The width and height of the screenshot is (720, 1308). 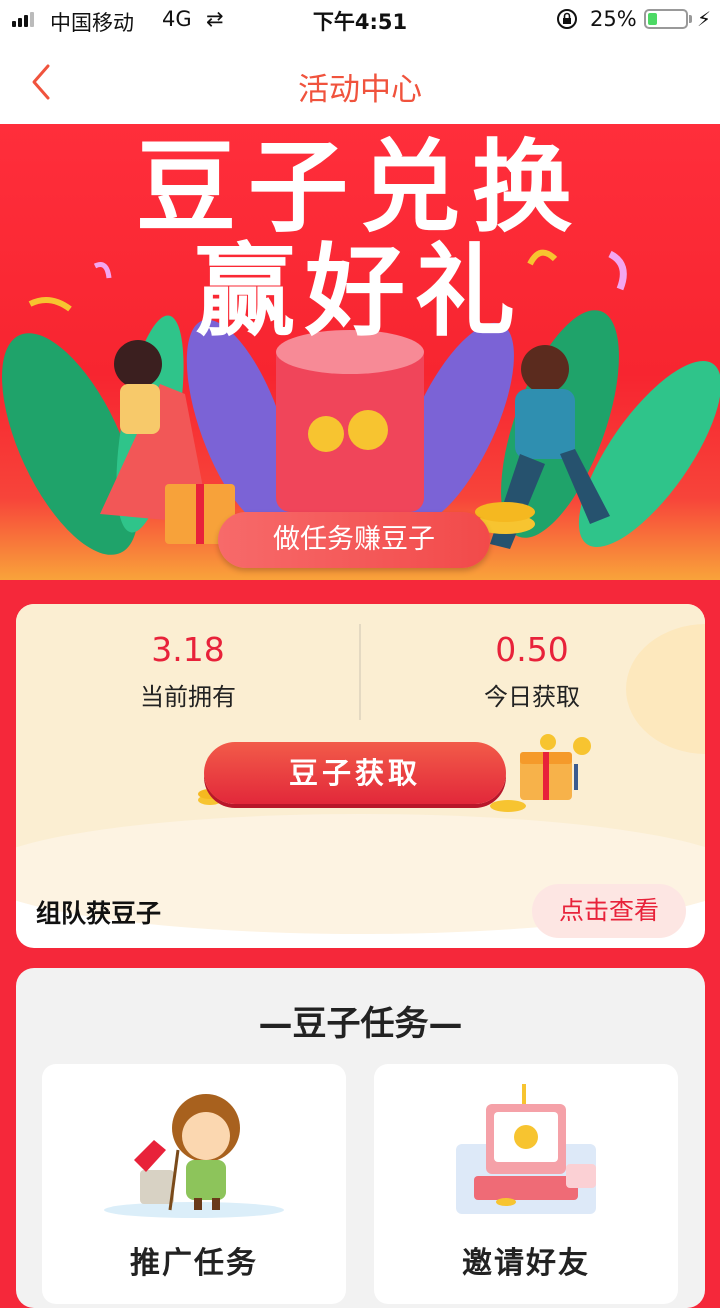 I want to click on battery-icon, so click(x=666, y=19).